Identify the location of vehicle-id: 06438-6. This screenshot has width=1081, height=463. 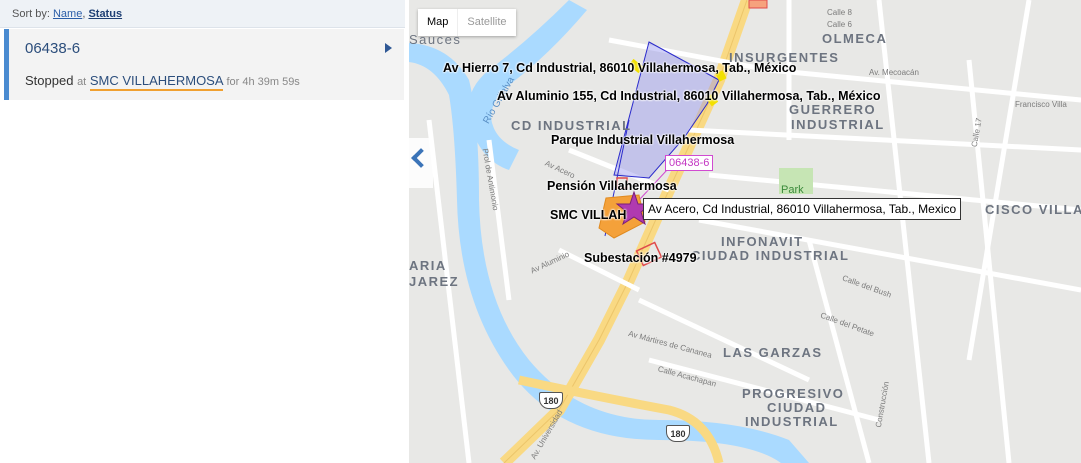
(53, 48).